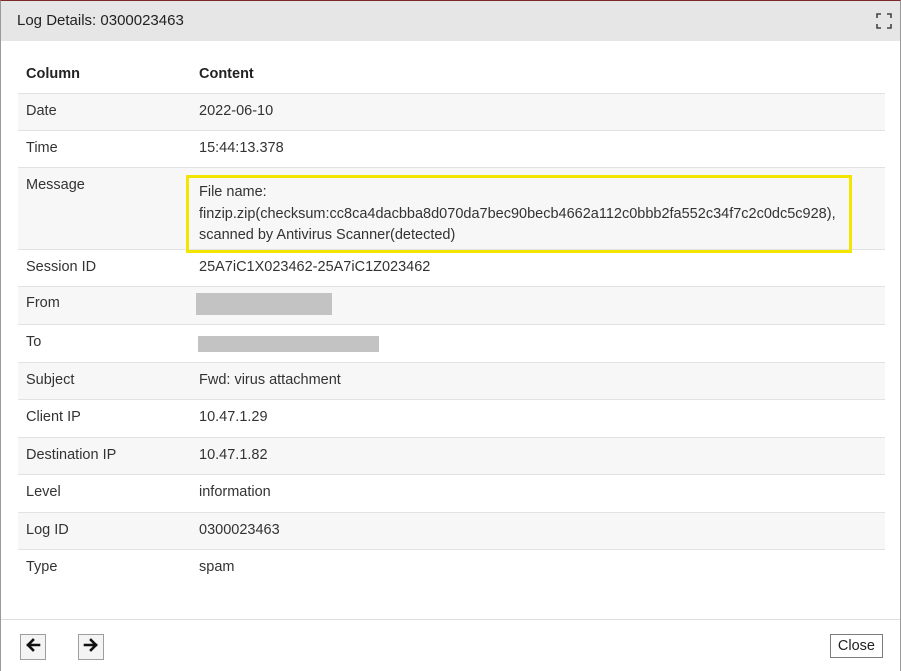 This screenshot has height=671, width=901. What do you see at coordinates (451, 494) in the screenshot?
I see `table-row: Level information` at bounding box center [451, 494].